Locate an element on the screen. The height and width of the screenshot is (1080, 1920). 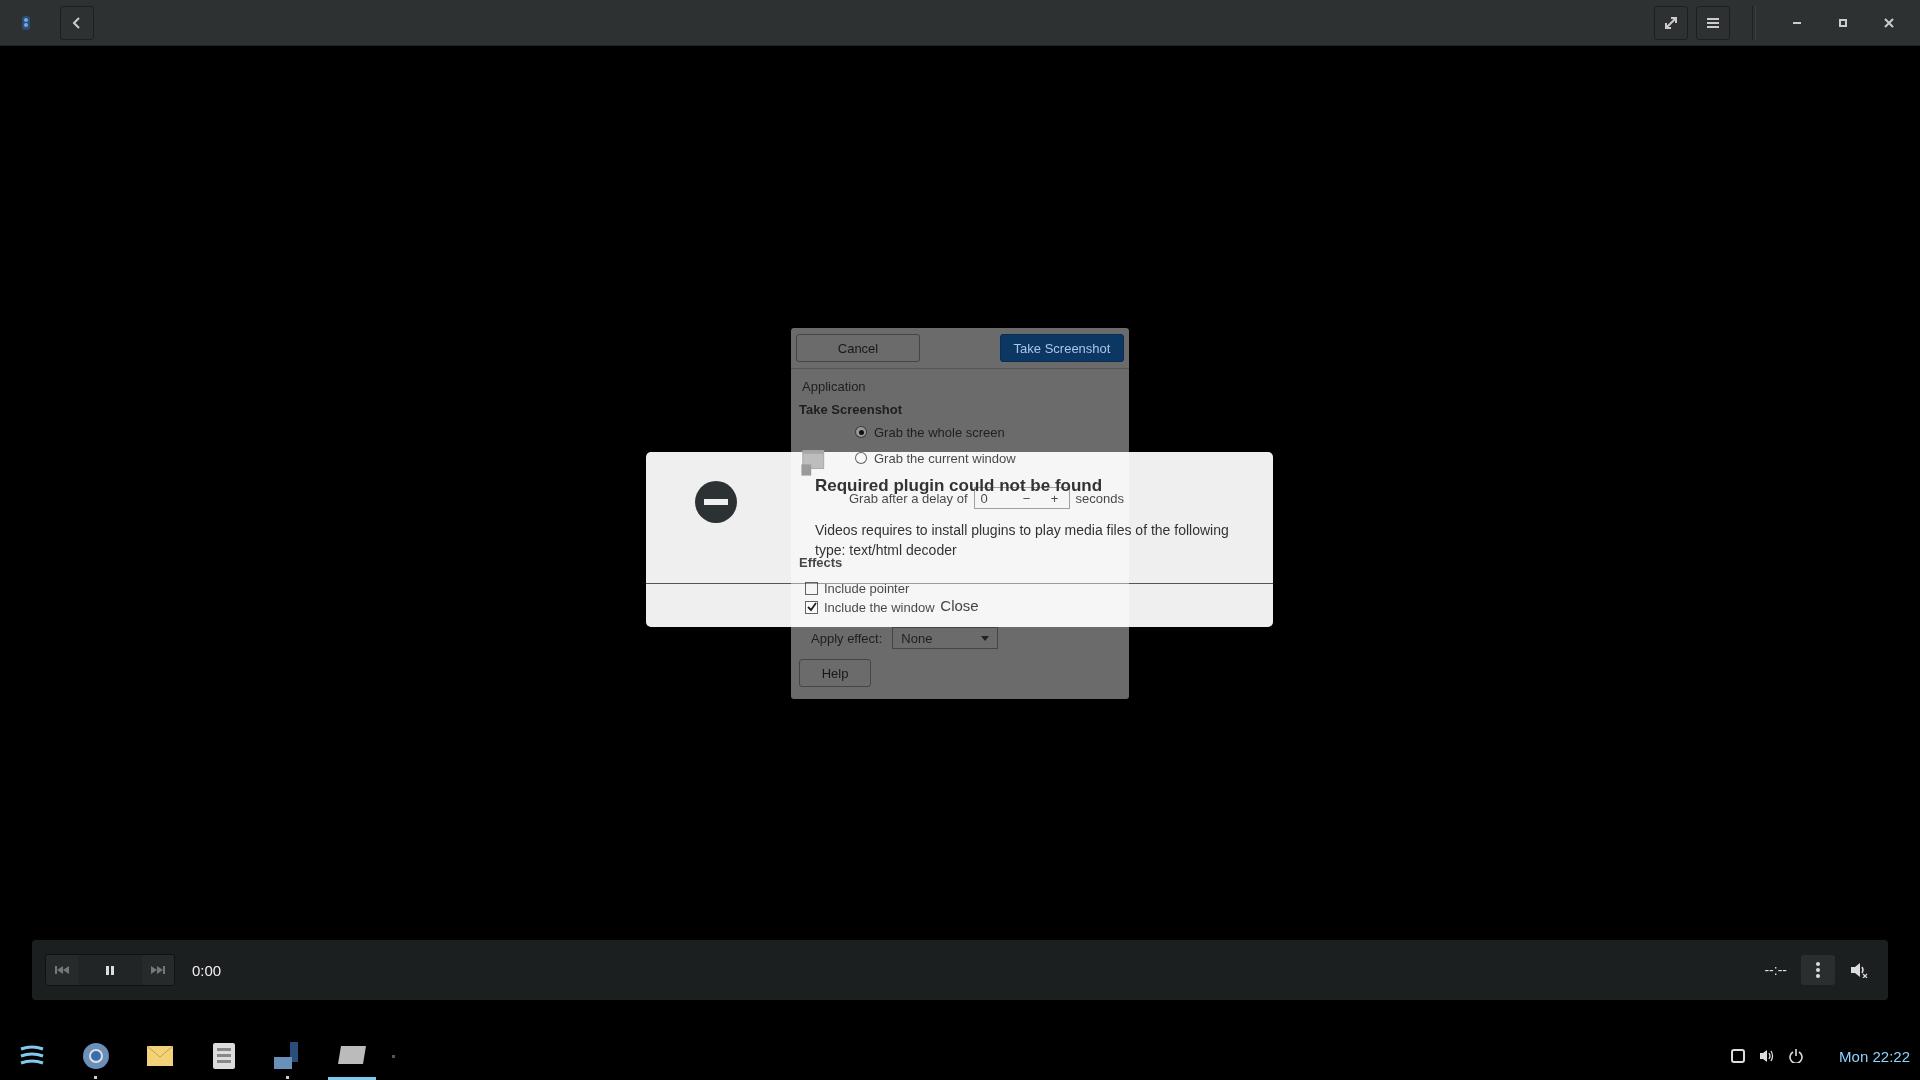
power-icon is located at coordinates (1796, 1056).